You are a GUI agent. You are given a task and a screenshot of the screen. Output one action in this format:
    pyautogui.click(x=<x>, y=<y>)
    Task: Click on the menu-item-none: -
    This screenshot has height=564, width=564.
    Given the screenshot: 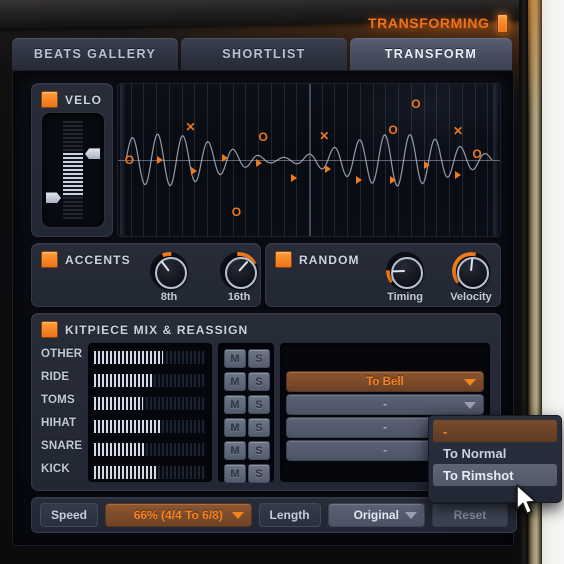 What is the action you would take?
    pyautogui.click(x=495, y=431)
    